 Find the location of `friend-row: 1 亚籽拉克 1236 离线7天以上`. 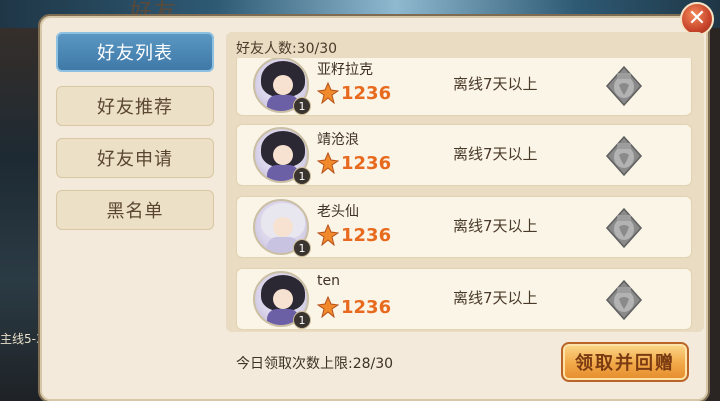

friend-row: 1 亚籽拉克 1236 离线7天以上 is located at coordinates (464, 87).